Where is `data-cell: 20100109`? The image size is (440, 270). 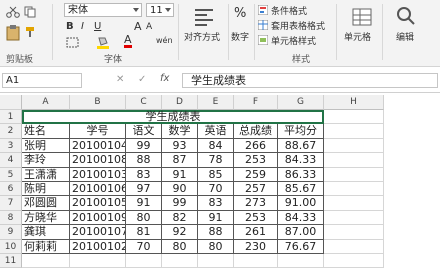 data-cell: 20100109 is located at coordinates (98, 218).